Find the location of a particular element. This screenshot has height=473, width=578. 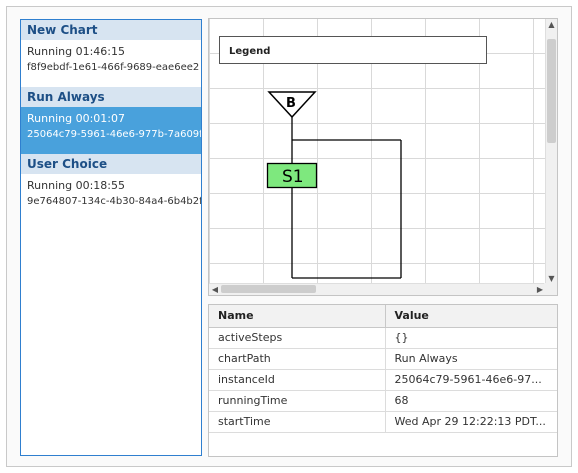

group-header-new-chart: New Chart is located at coordinates (111, 30).